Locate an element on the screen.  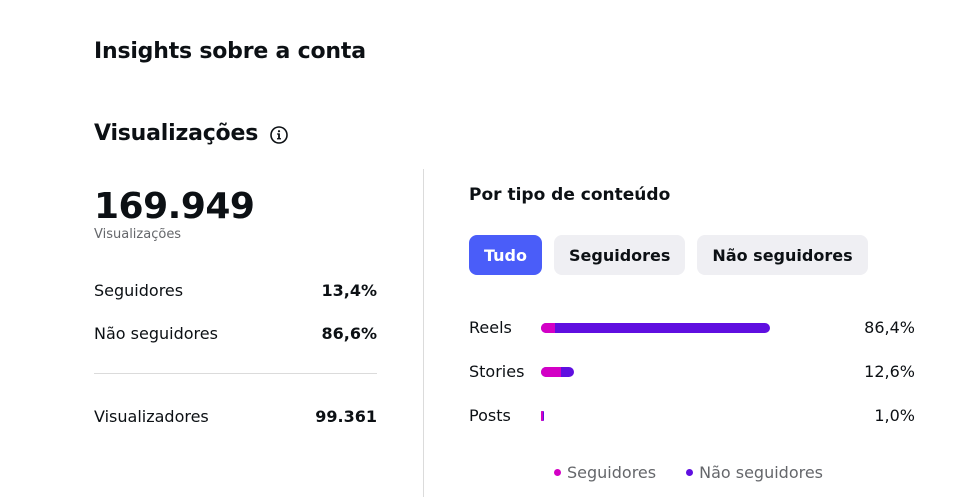
chart-legend: Seguidores Não seguidores is located at coordinates (688, 472).